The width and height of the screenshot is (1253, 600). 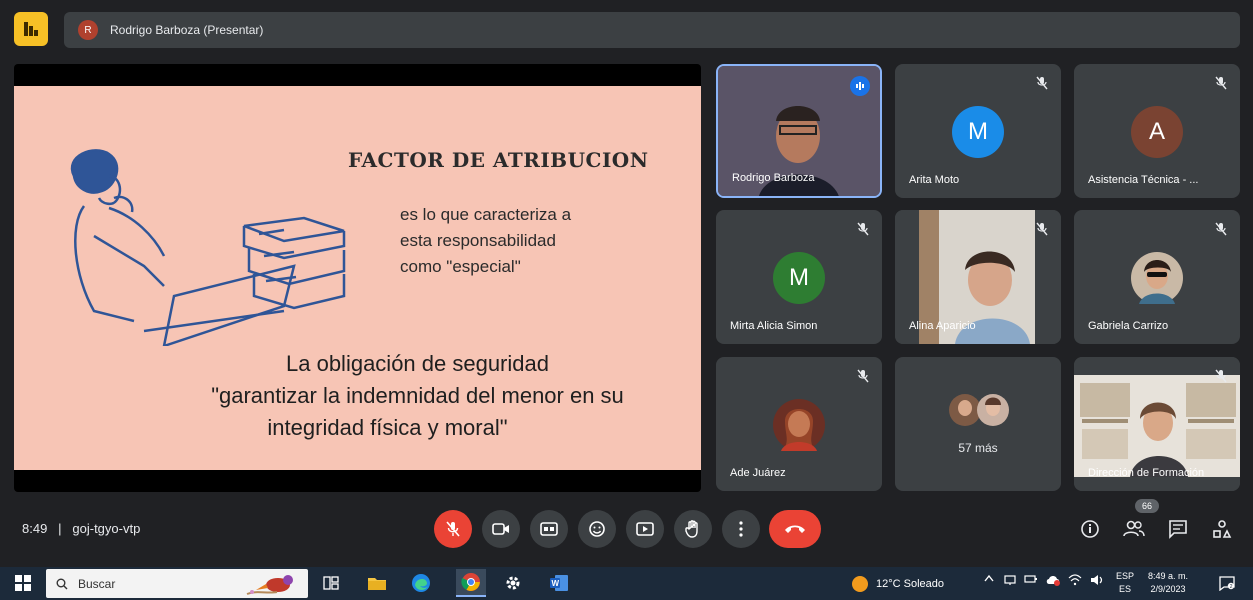 I want to click on start-button, so click(x=23, y=583).